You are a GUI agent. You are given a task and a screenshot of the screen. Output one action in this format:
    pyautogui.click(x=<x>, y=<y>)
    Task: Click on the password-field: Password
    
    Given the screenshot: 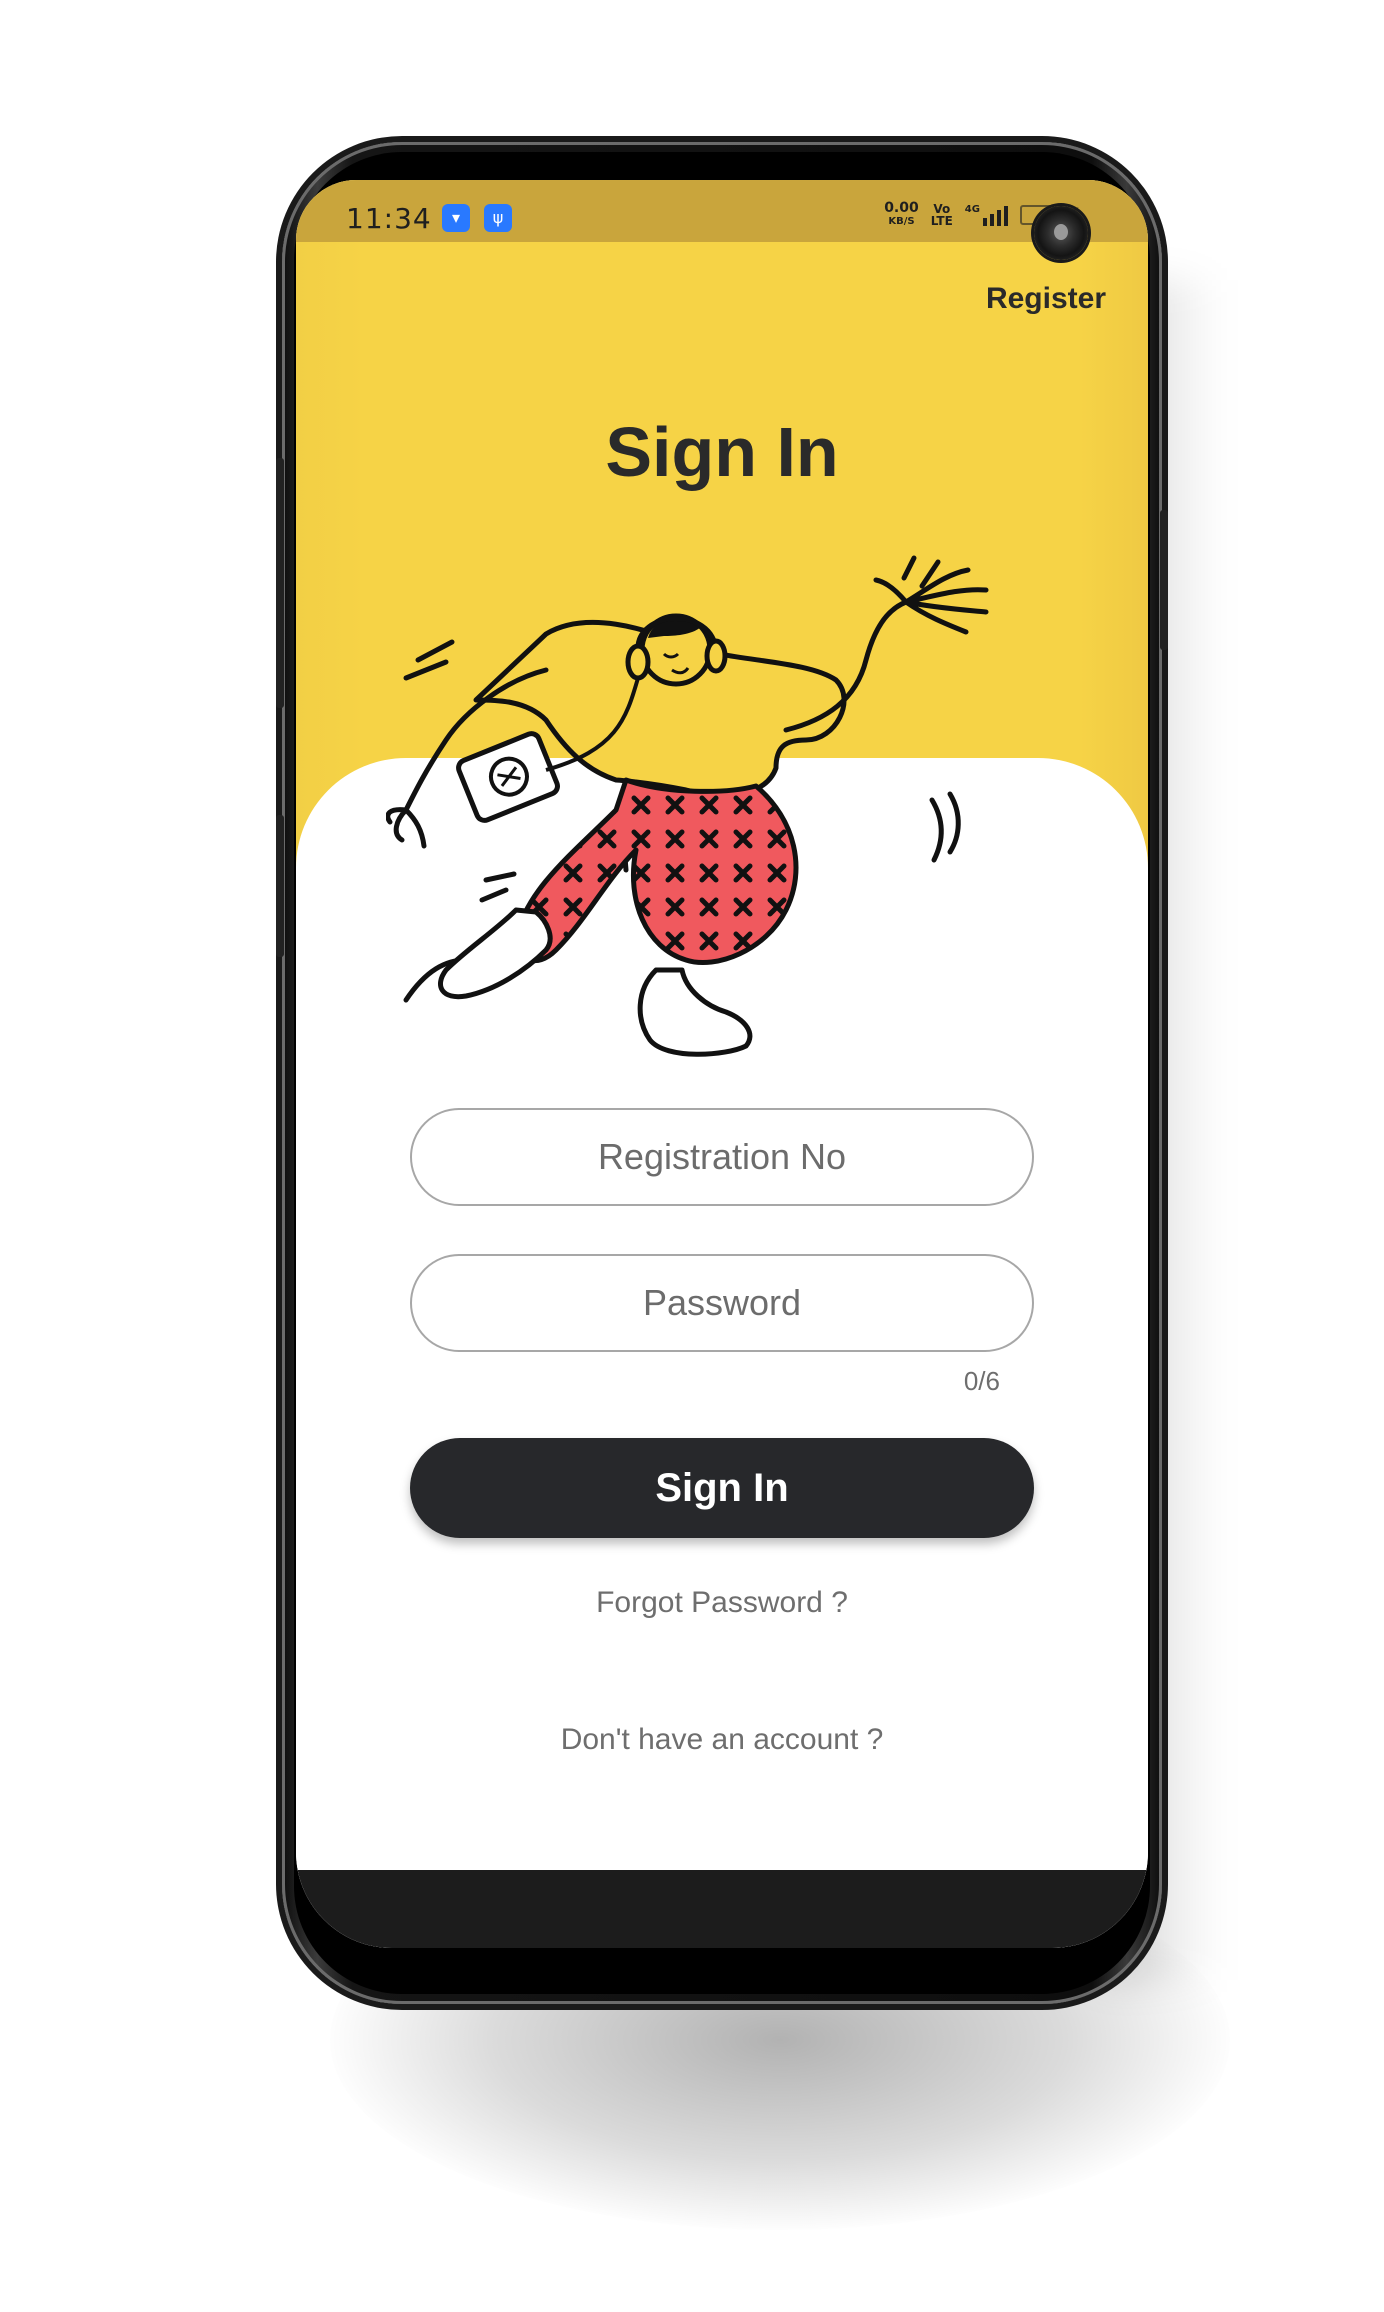 What is the action you would take?
    pyautogui.click(x=722, y=1303)
    